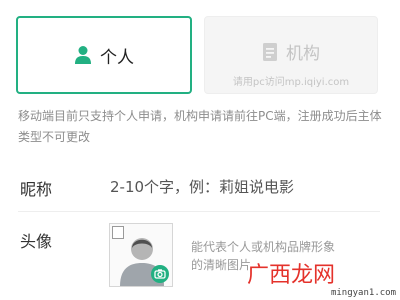  What do you see at coordinates (141, 255) in the screenshot?
I see `avatar-upload` at bounding box center [141, 255].